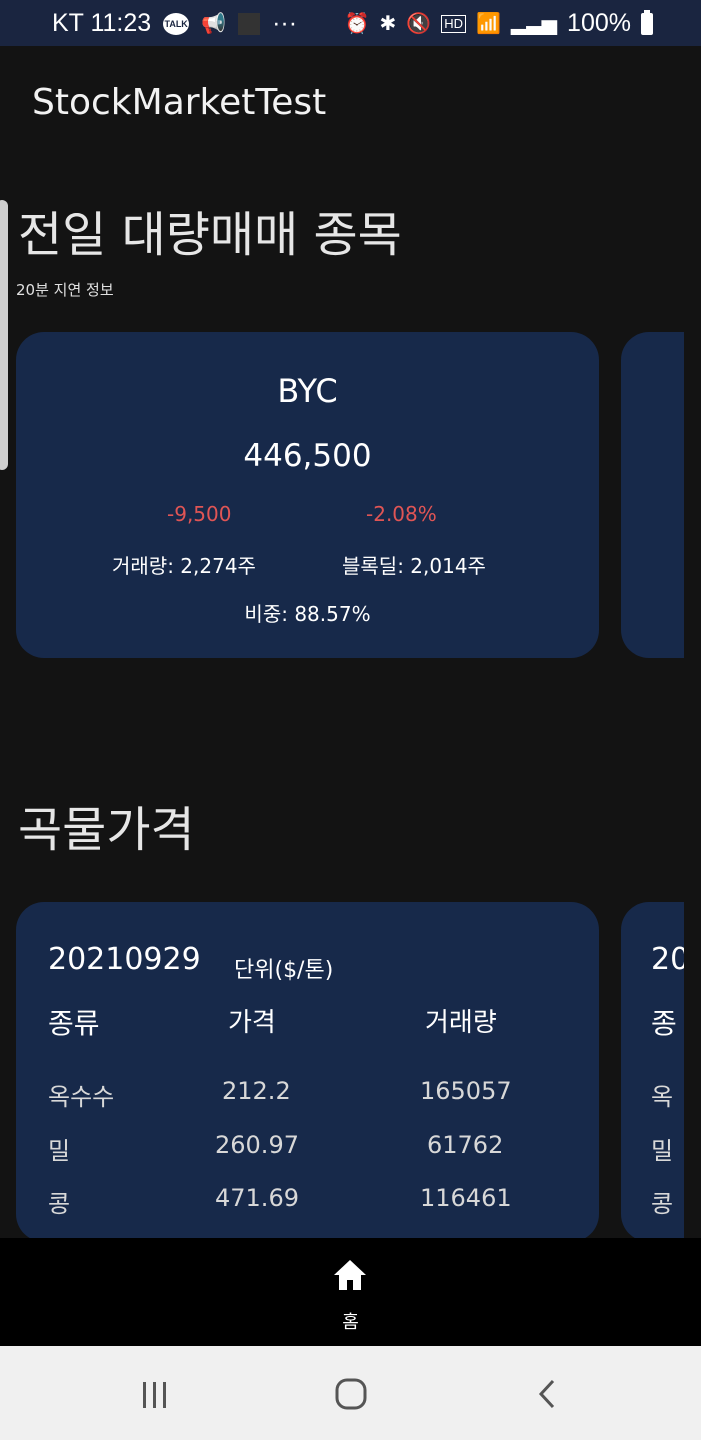 The image size is (701, 1440). What do you see at coordinates (199, 514) in the screenshot?
I see `price-change: -9,500` at bounding box center [199, 514].